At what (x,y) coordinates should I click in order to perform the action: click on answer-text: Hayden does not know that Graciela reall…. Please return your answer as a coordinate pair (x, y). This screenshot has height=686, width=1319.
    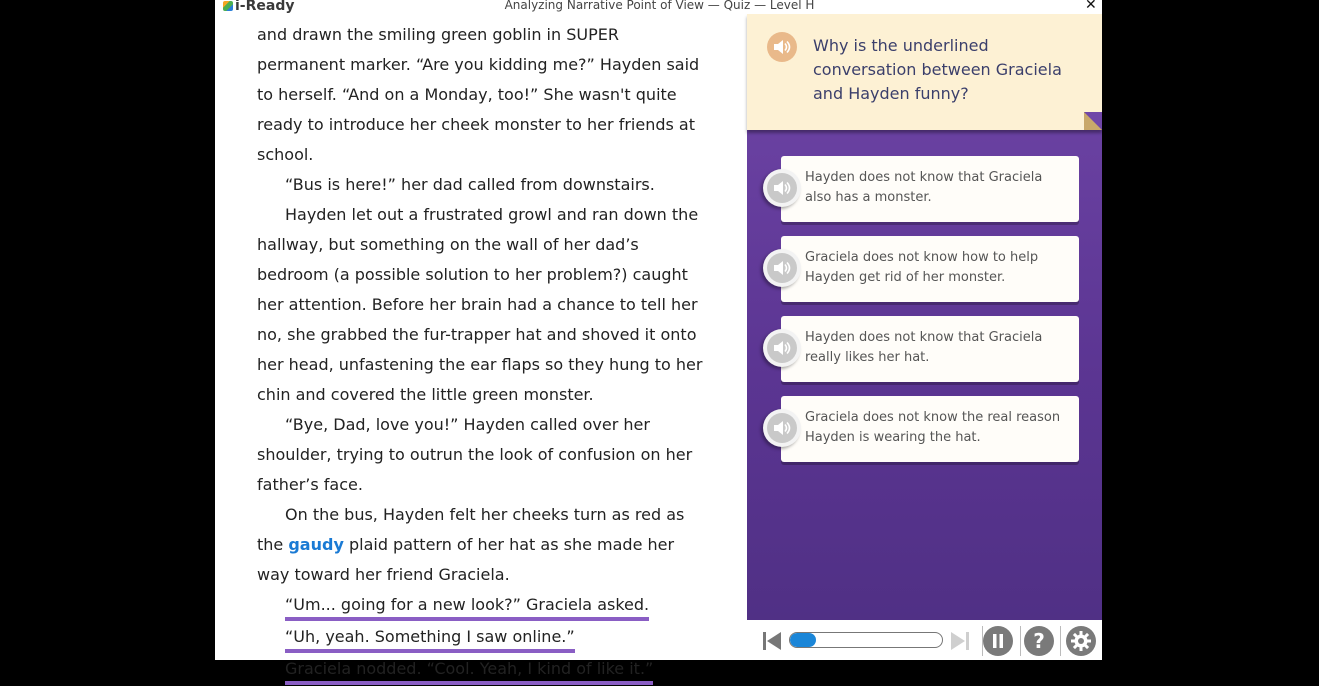
    Looking at the image, I should click on (924, 347).